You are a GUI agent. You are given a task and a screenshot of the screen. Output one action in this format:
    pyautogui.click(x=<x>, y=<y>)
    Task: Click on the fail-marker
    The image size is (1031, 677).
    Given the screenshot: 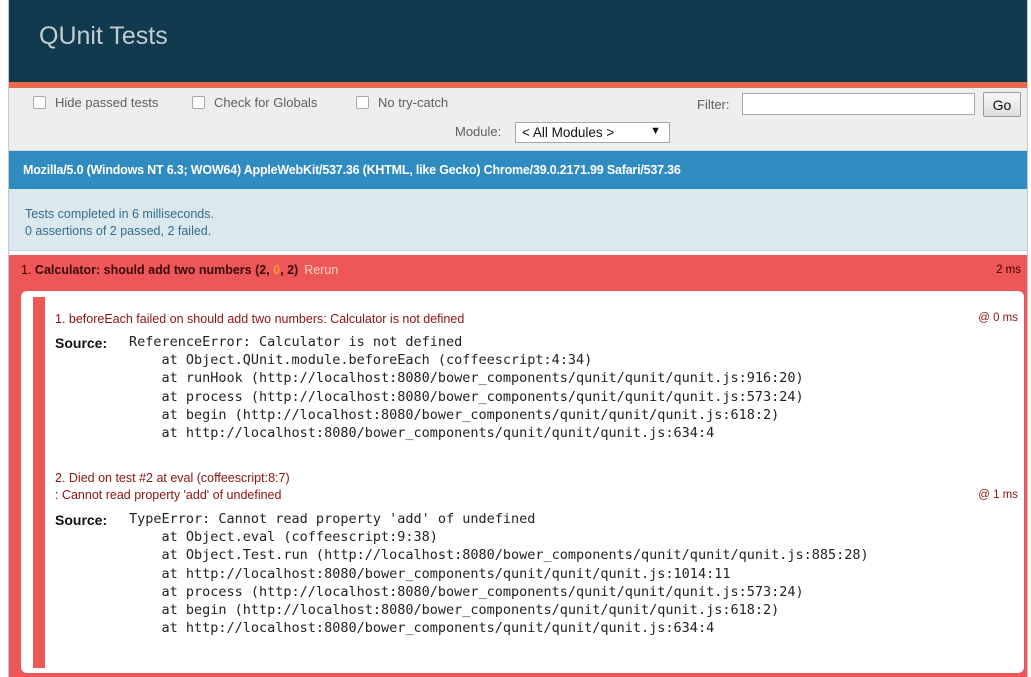 What is the action you would take?
    pyautogui.click(x=39, y=482)
    